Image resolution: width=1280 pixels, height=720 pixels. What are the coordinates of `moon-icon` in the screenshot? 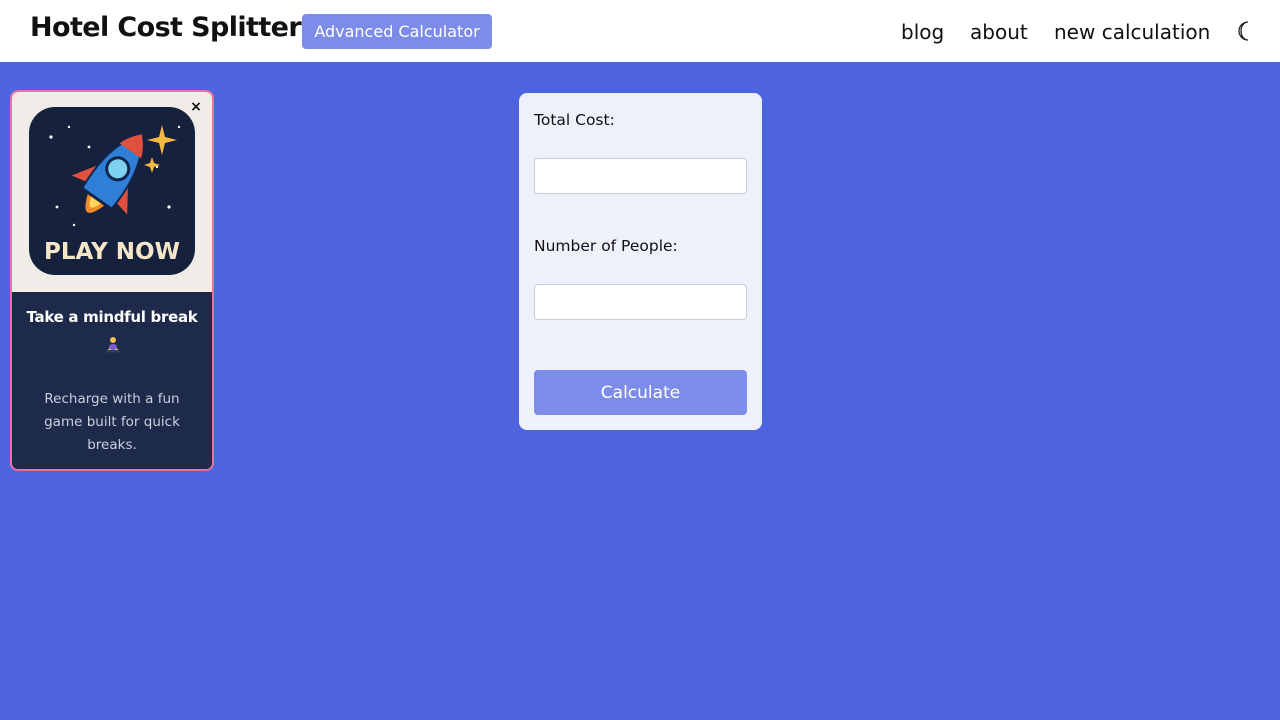 It's located at (1245, 31).